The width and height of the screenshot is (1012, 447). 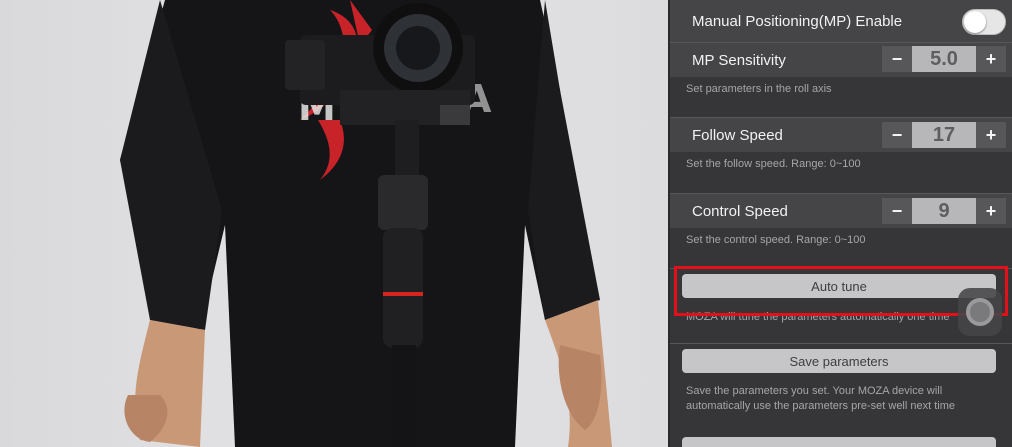 What do you see at coordinates (991, 211) in the screenshot?
I see `control-speed-increment-button: +` at bounding box center [991, 211].